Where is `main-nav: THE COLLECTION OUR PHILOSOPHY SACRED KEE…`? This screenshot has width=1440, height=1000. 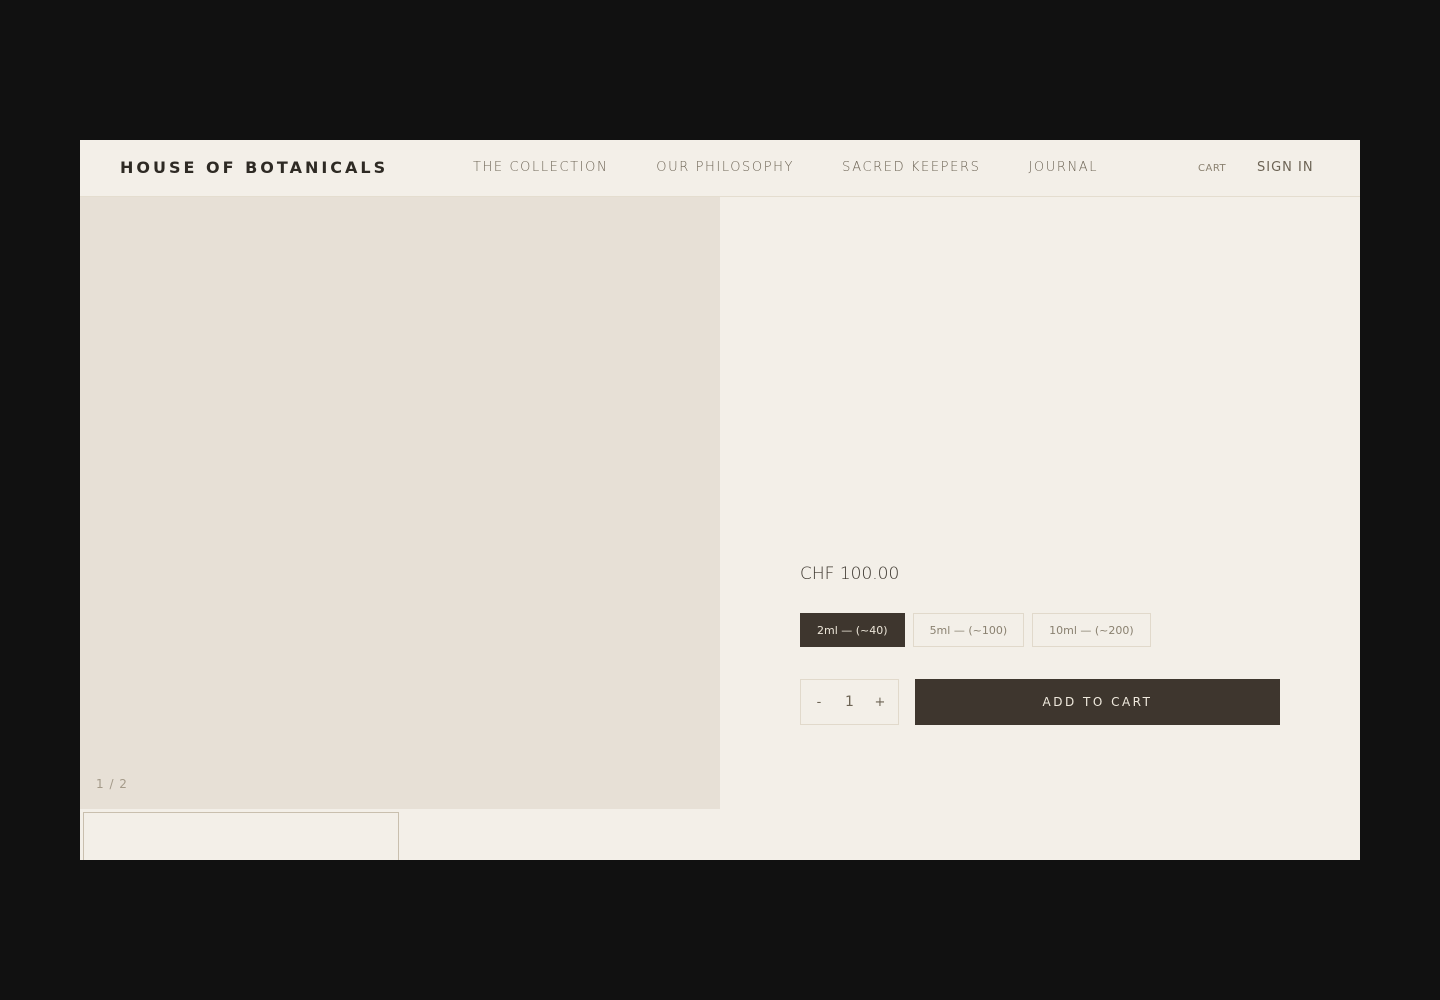
main-nav: THE COLLECTION OUR PHILOSOPHY SACRED KEE… is located at coordinates (785, 167).